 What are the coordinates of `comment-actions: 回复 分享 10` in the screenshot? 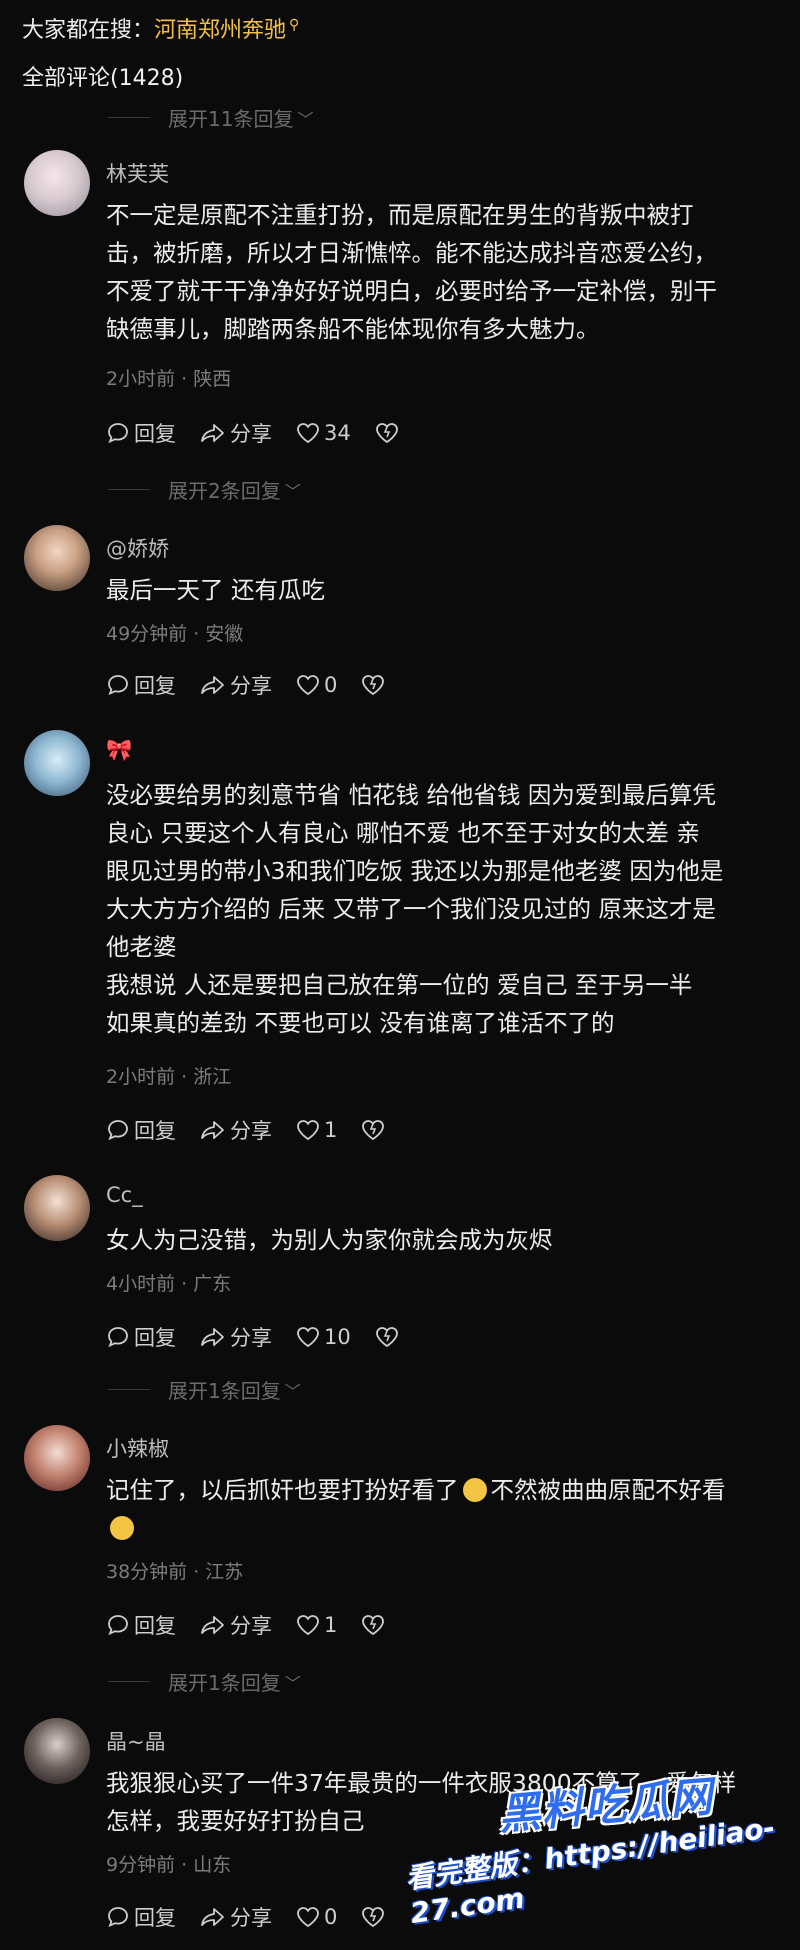 It's located at (266, 1337).